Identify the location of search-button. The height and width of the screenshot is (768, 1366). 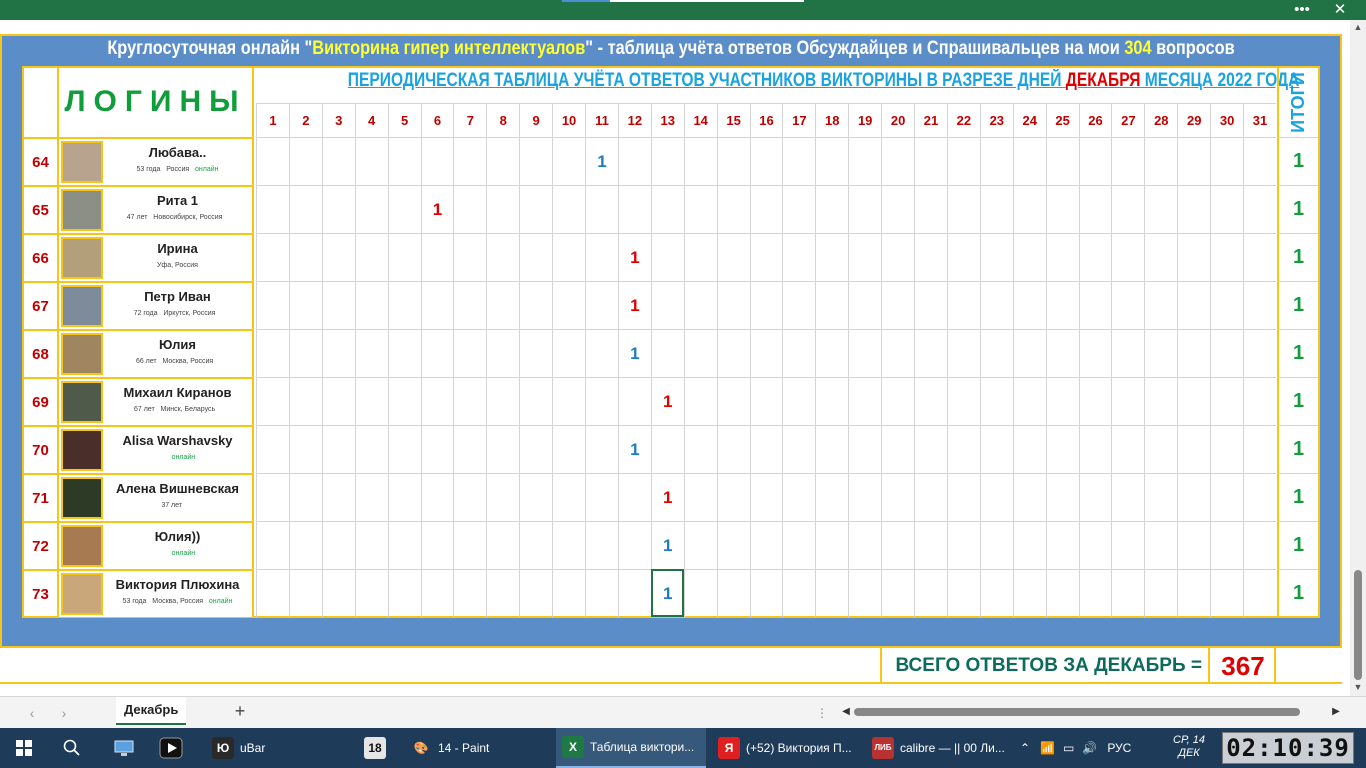
(72, 748).